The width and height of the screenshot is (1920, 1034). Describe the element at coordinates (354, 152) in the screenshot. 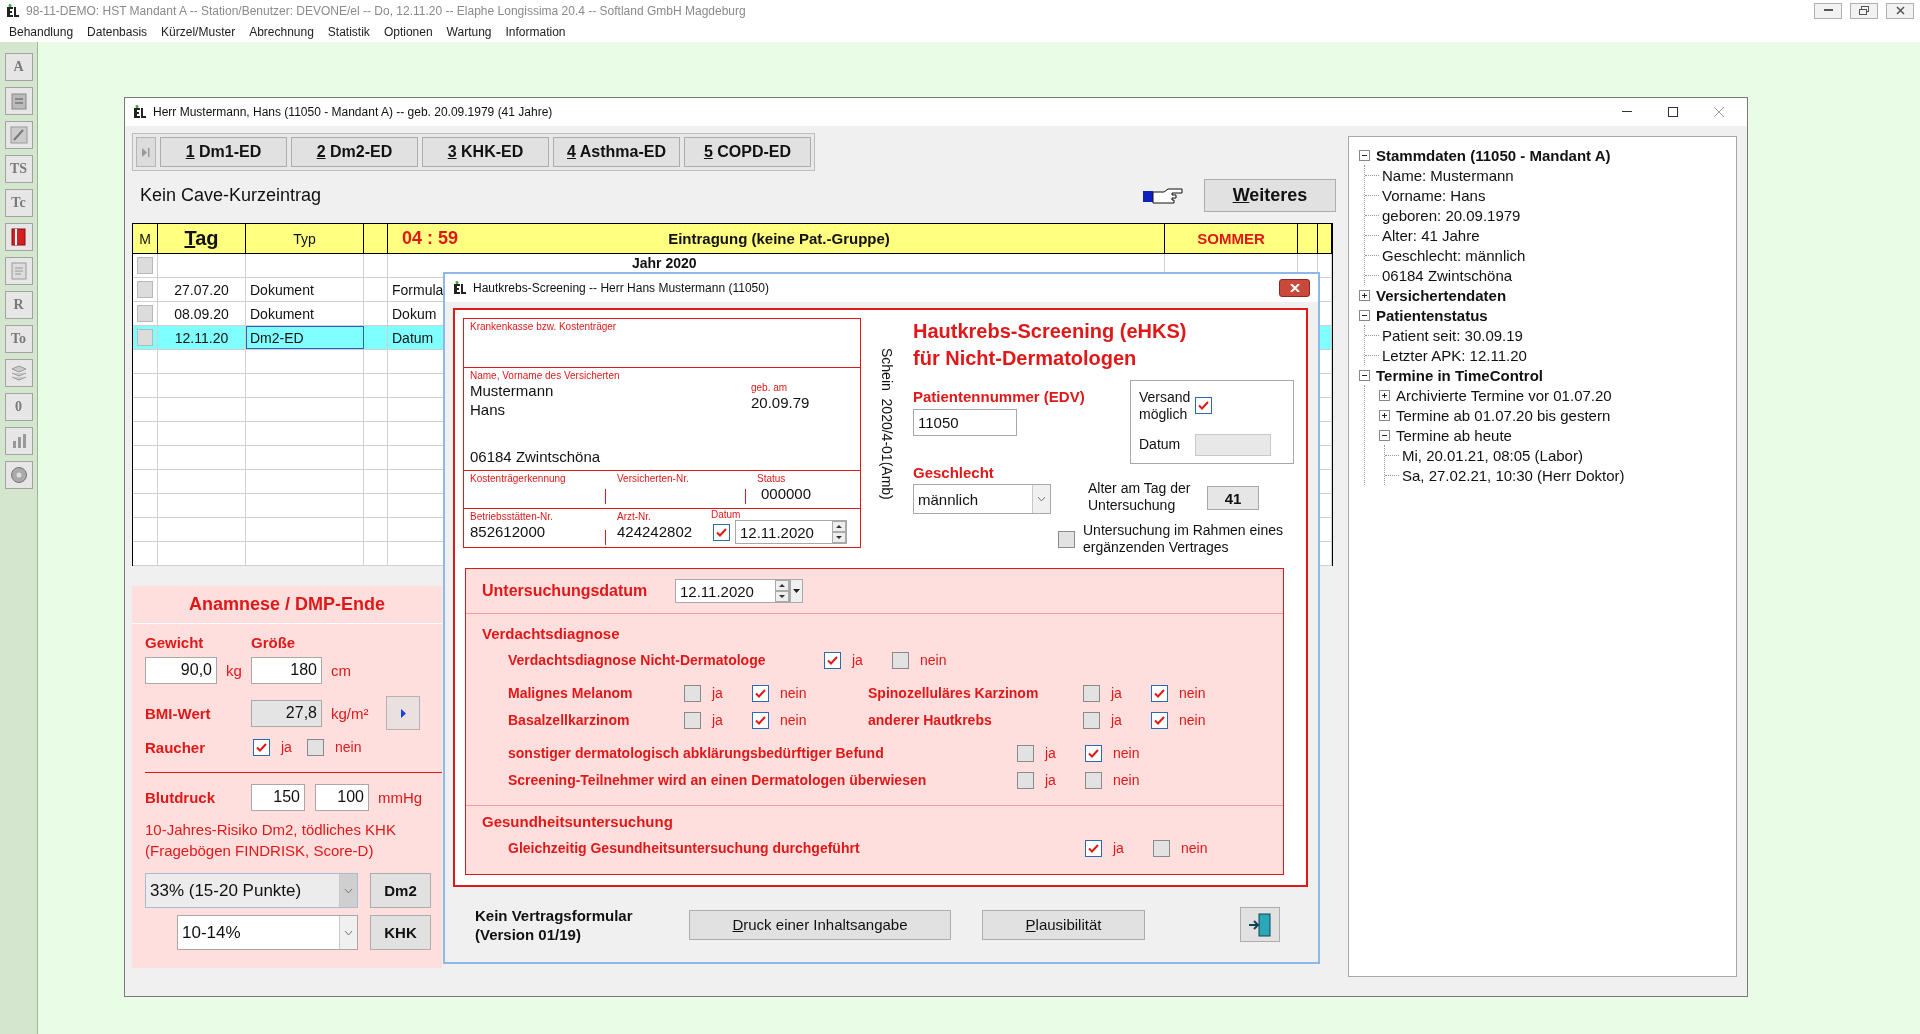

I see `tab: 2 Dm2-ED` at that location.